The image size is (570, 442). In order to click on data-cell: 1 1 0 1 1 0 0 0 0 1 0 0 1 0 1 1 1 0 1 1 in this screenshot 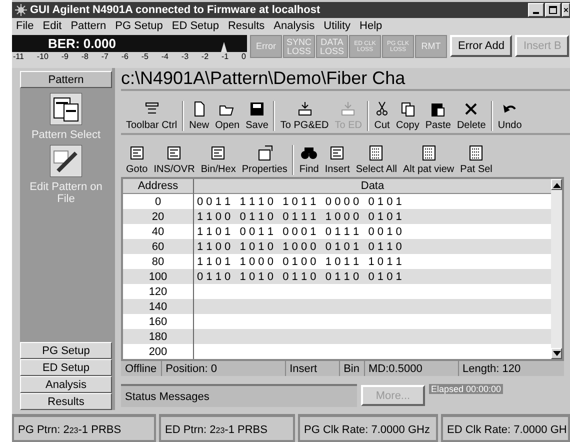, I will do `click(299, 262)`.